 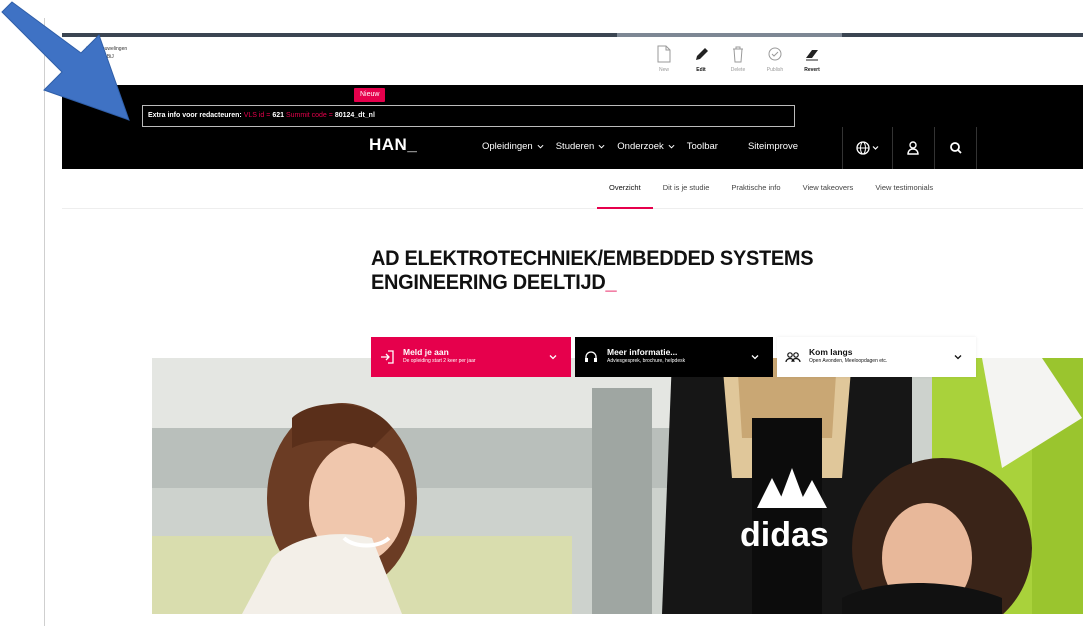 I want to click on nav-label: Toolbar, so click(x=702, y=146).